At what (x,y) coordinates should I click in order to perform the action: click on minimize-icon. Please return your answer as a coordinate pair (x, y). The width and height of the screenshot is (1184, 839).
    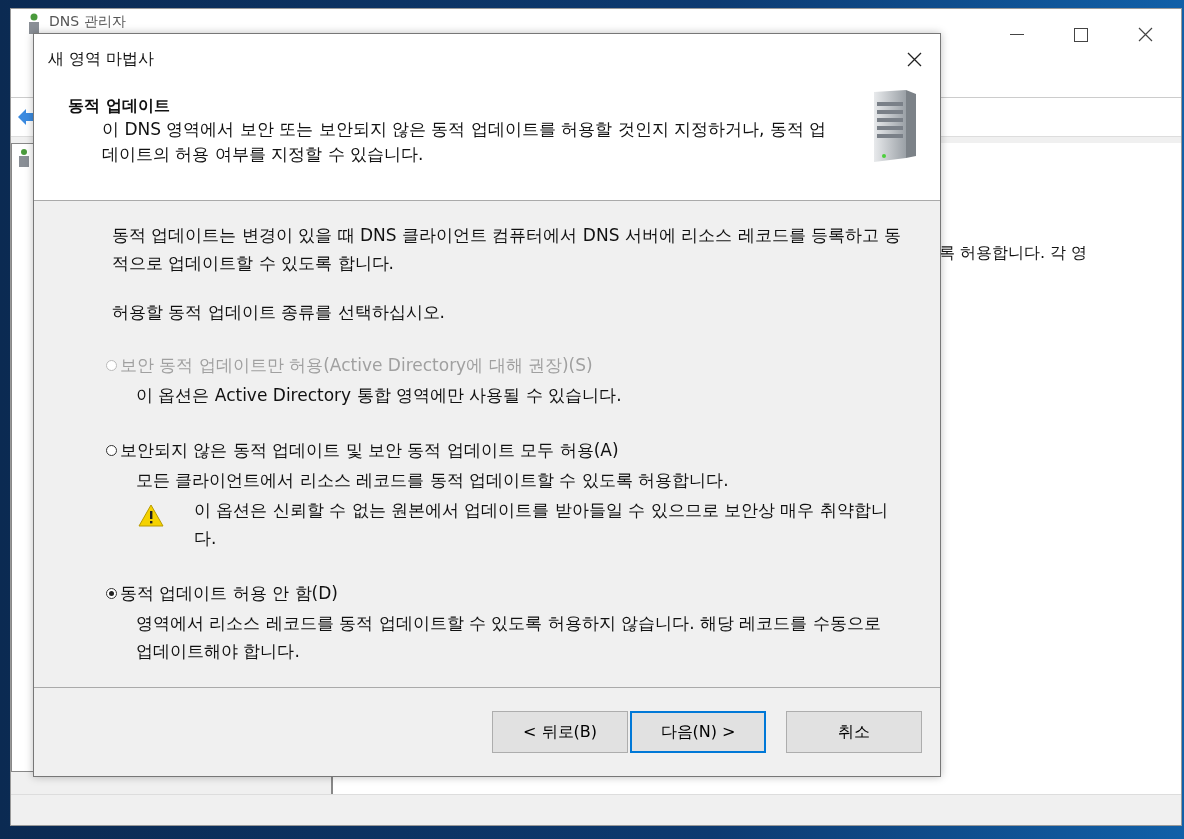
    Looking at the image, I should click on (1017, 34).